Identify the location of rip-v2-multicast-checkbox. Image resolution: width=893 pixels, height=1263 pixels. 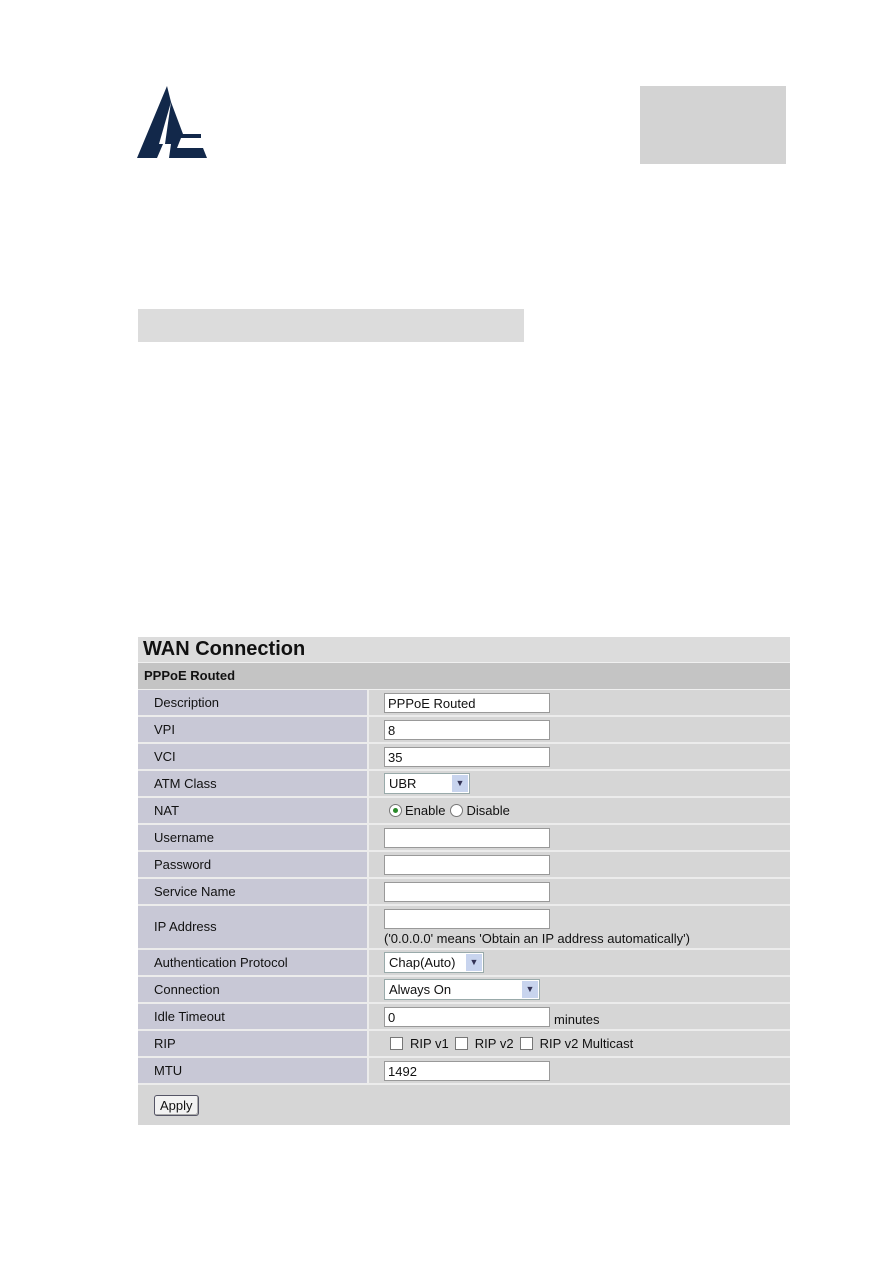
(526, 1043).